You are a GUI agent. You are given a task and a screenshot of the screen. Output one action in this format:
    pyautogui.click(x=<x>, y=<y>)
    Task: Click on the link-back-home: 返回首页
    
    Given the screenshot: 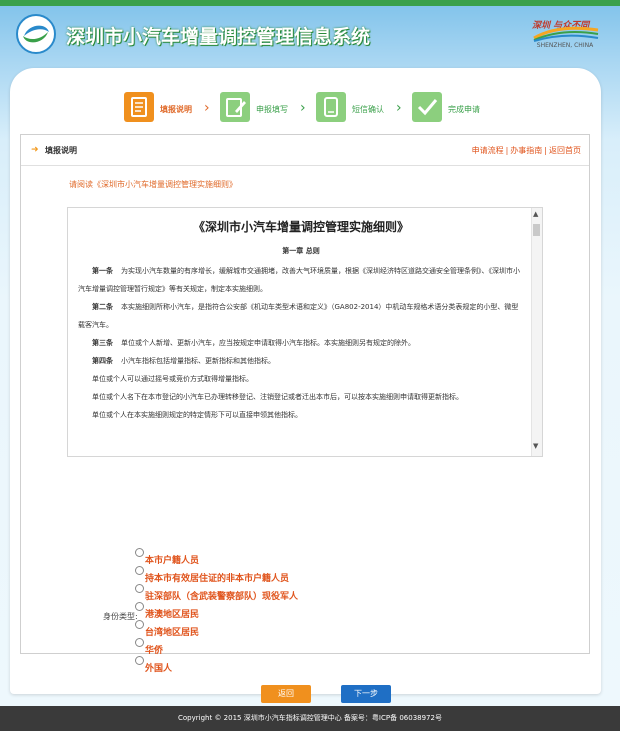 What is the action you would take?
    pyautogui.click(x=565, y=150)
    